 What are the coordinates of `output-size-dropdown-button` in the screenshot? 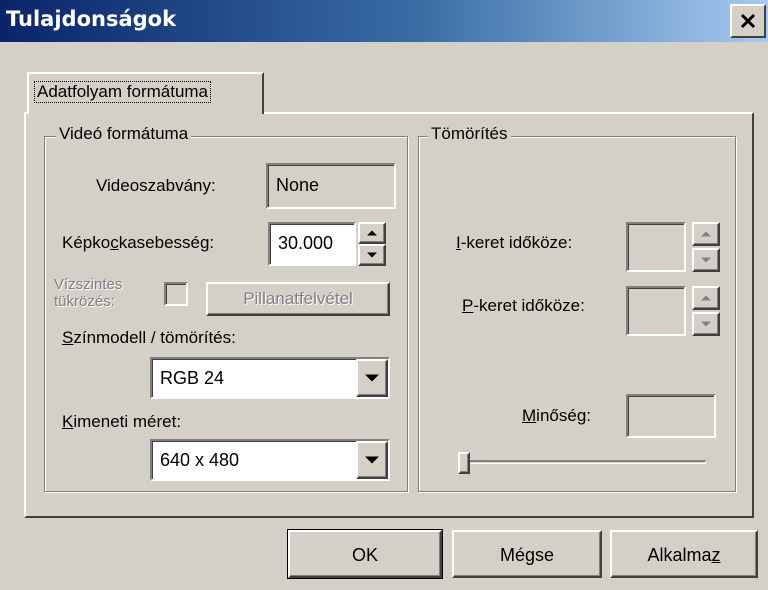 It's located at (372, 460).